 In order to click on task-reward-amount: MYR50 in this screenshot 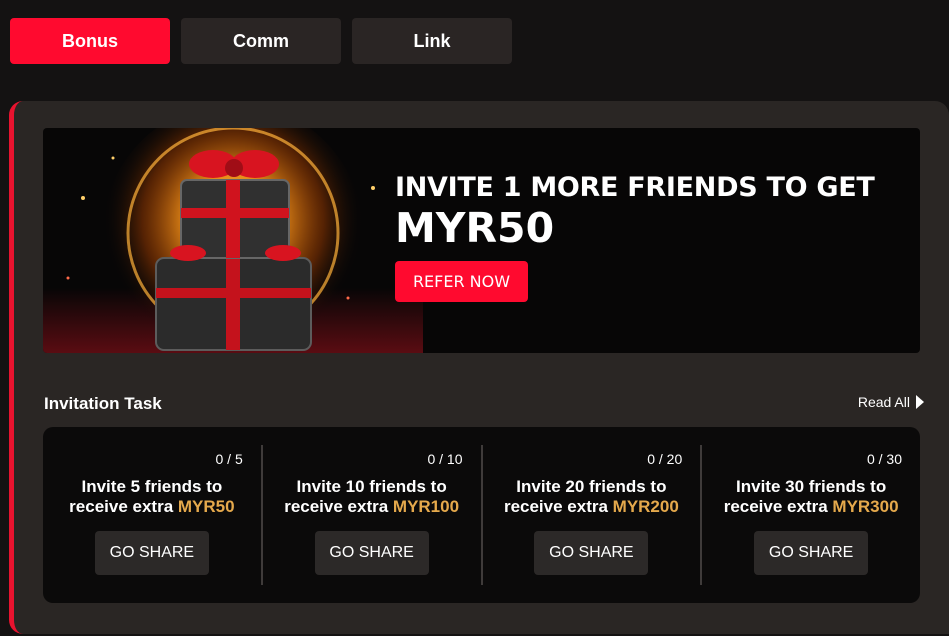, I will do `click(206, 506)`.